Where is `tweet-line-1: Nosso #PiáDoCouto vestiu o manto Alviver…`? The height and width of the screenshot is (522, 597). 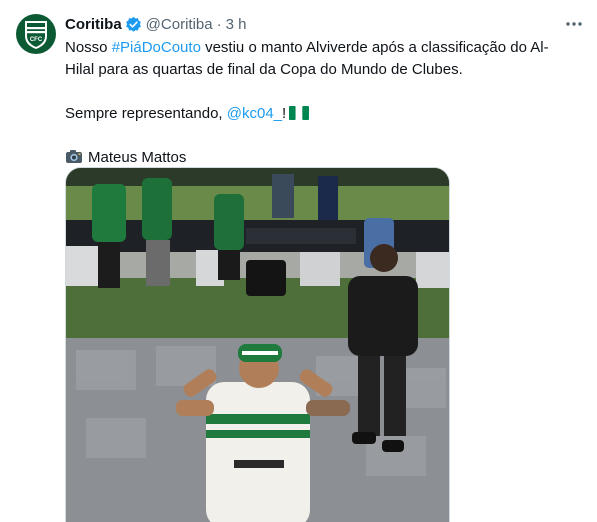
tweet-line-1: Nosso #PiáDoCouto vestiu o manto Alviver… is located at coordinates (325, 48).